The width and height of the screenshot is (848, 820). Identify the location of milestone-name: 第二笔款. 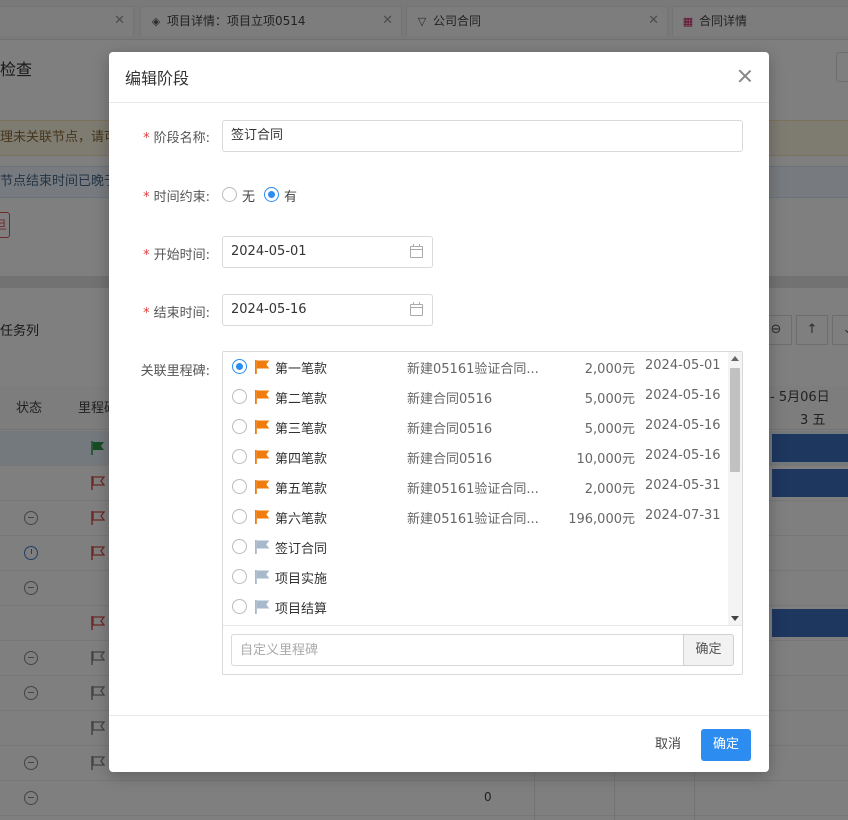
(301, 399).